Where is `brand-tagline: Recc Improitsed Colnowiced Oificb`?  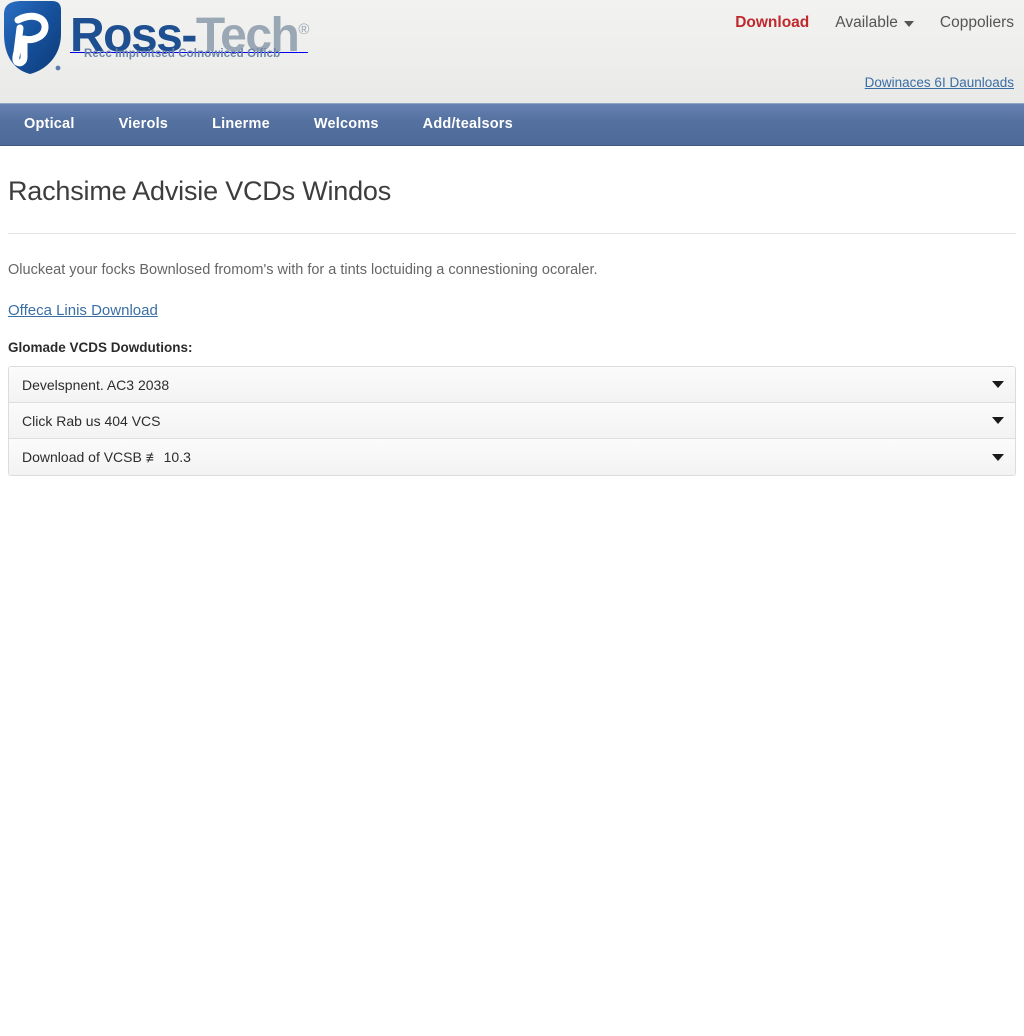 brand-tagline: Recc Improitsed Colnowiced Oificb is located at coordinates (182, 54).